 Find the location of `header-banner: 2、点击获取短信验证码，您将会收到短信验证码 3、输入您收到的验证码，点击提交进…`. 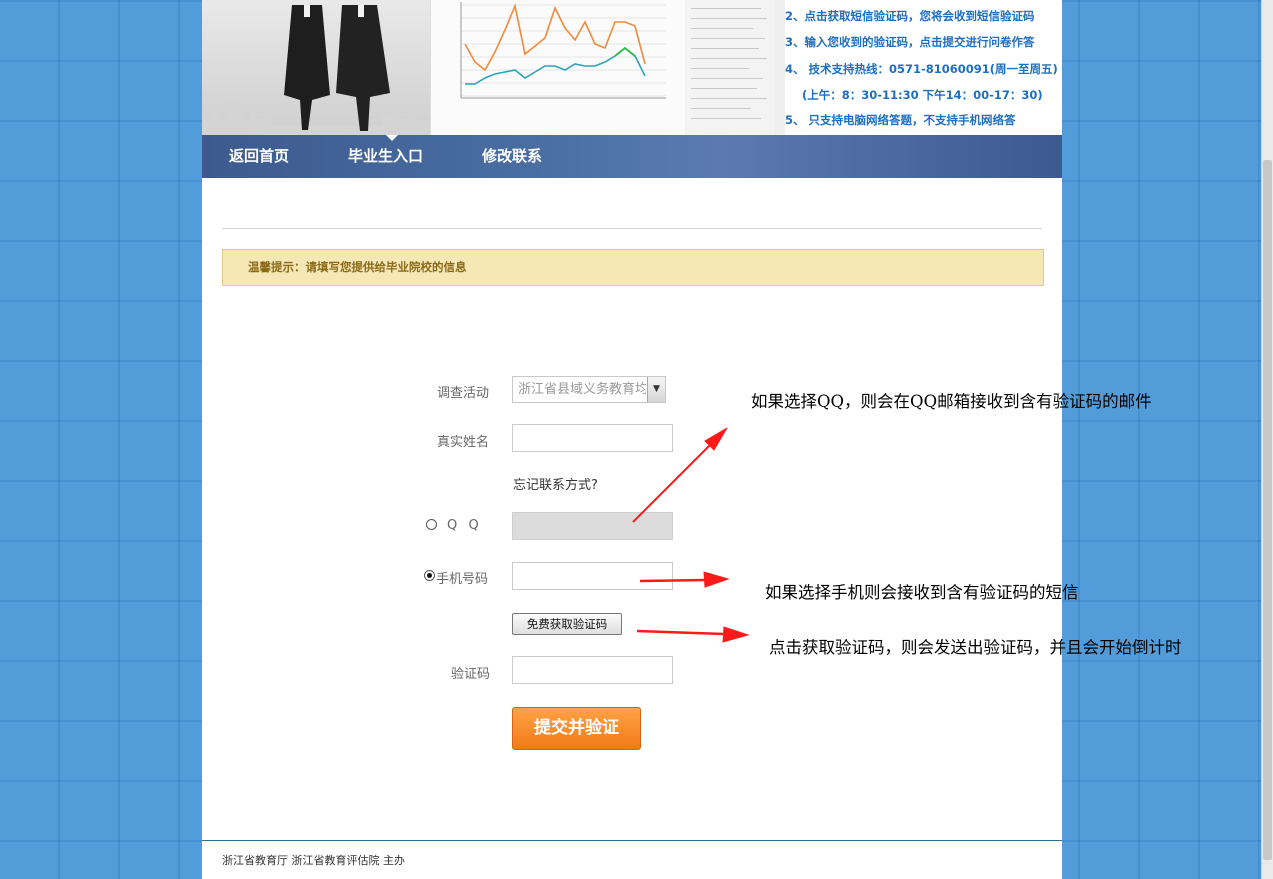

header-banner: 2、点击获取短信验证码，您将会收到短信验证码 3、输入您收到的验证码，点击提交进… is located at coordinates (632, 67).